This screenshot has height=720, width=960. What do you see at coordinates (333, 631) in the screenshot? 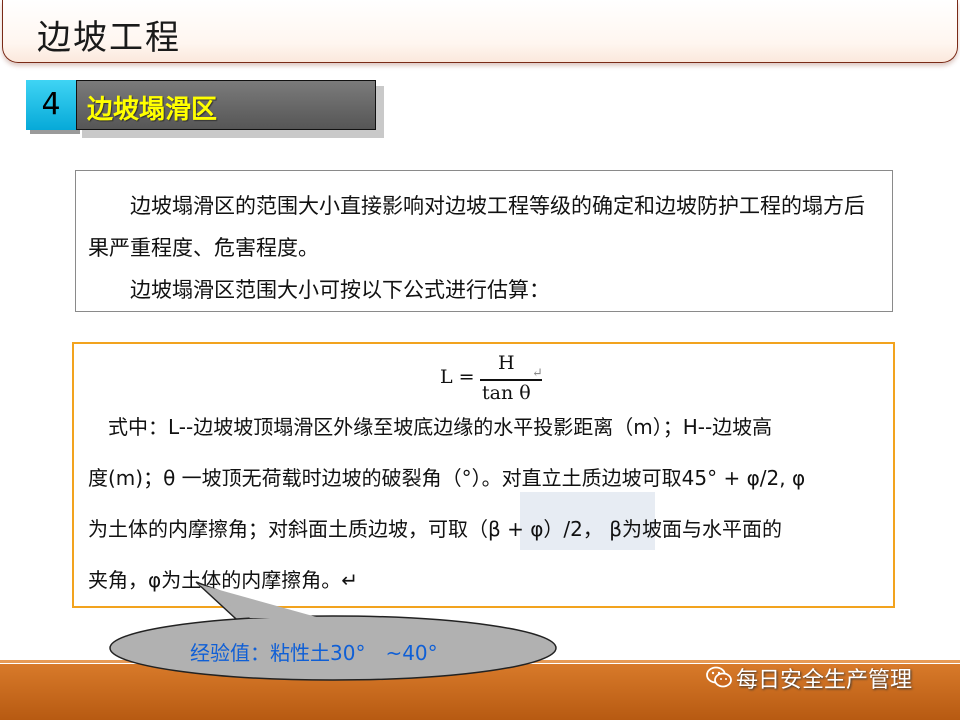
I see `callout-bubble` at bounding box center [333, 631].